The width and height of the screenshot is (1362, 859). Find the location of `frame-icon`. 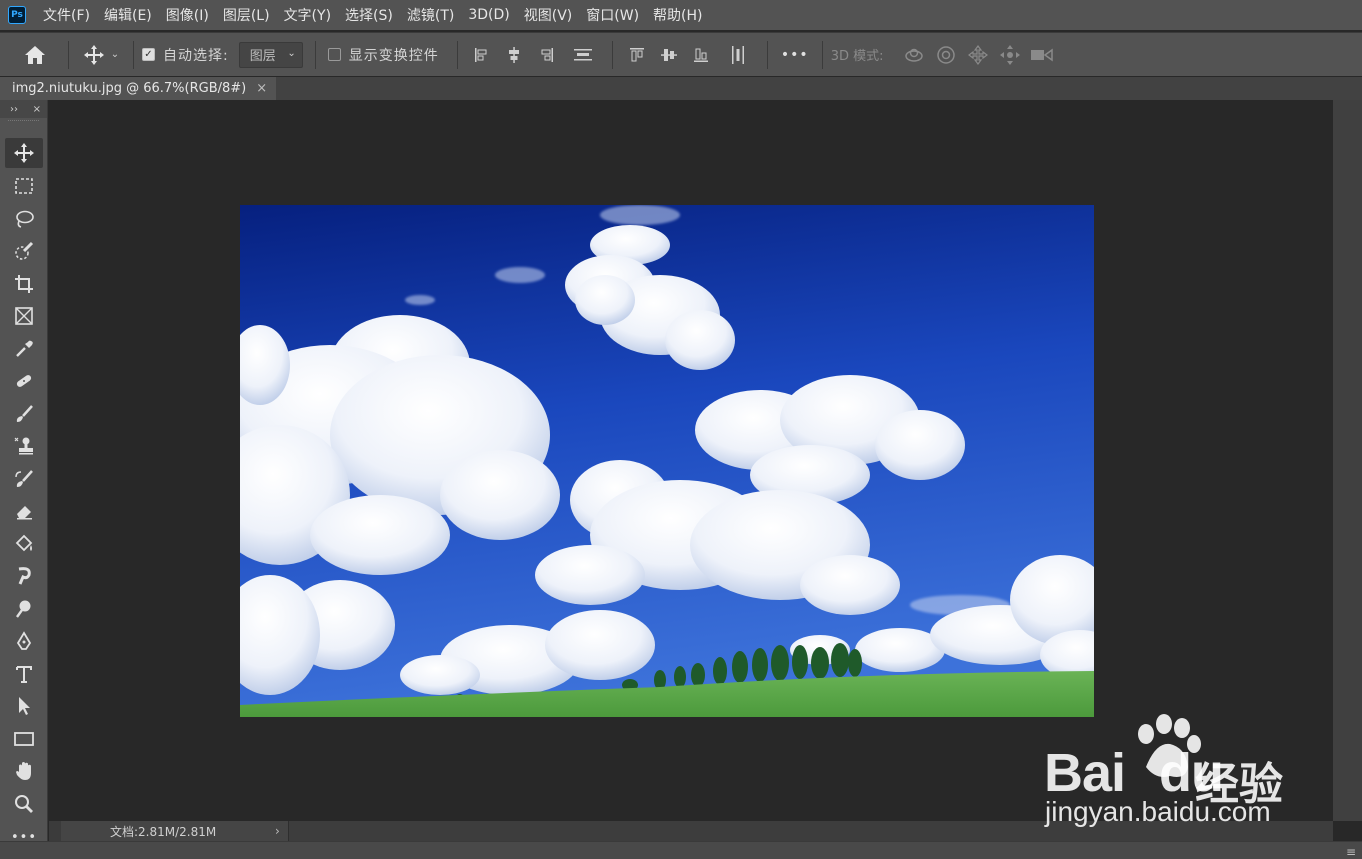

frame-icon is located at coordinates (24, 316).